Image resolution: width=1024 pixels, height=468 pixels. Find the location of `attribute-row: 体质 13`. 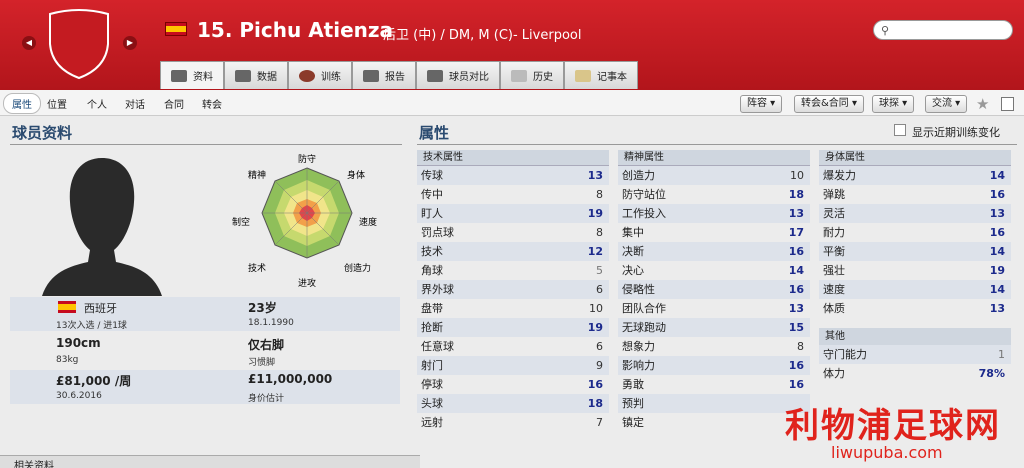

attribute-row: 体质 13 is located at coordinates (915, 308).